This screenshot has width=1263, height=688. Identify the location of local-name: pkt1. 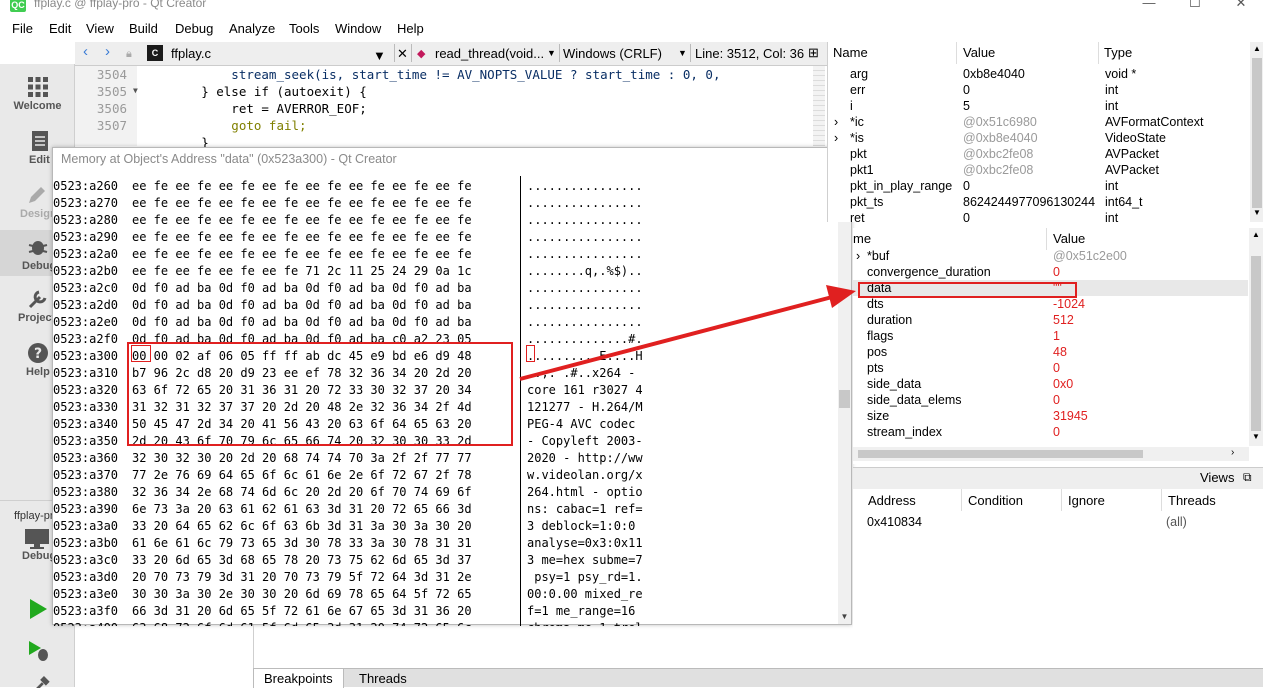
(862, 170).